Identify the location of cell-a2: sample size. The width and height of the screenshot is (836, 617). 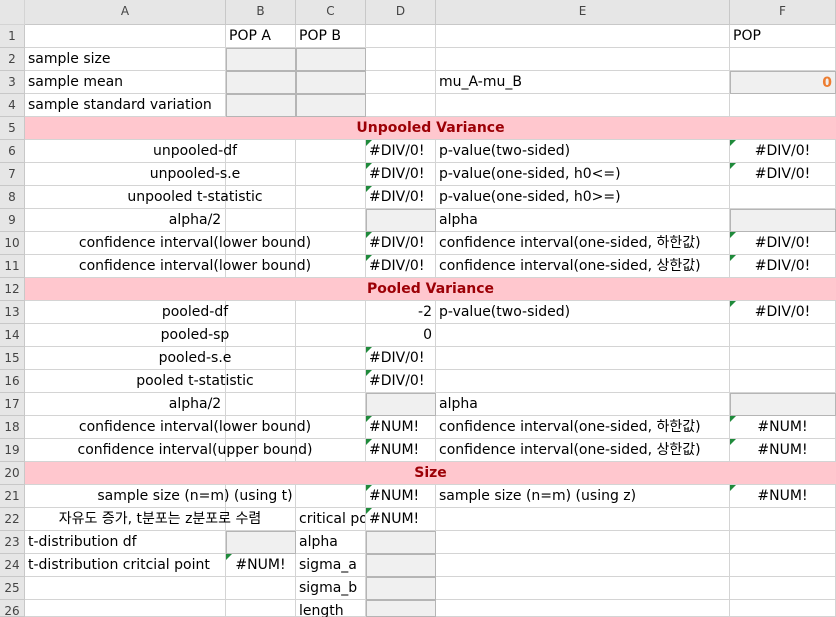
(125, 59).